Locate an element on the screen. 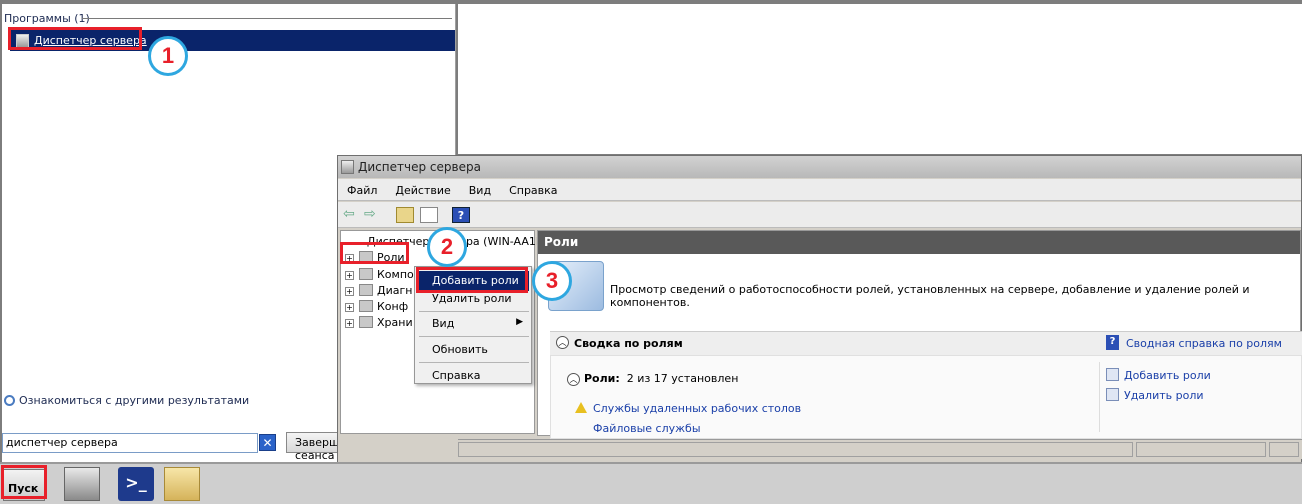 The height and width of the screenshot is (504, 1302). diagnostics-icon is located at coordinates (366, 290).